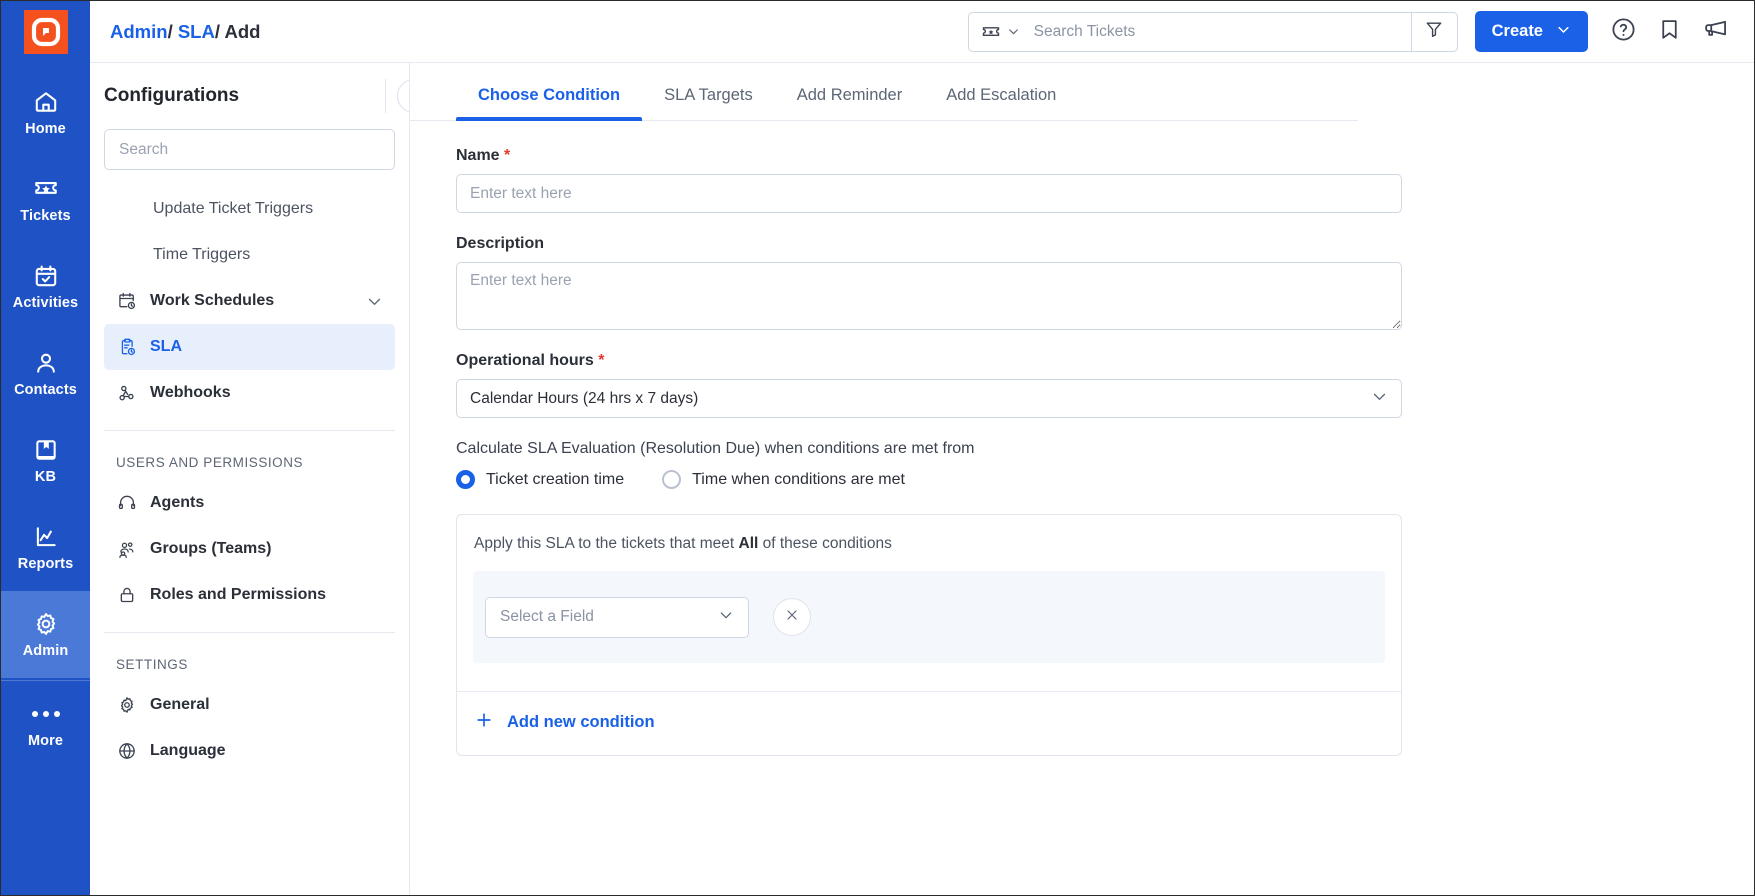 Image resolution: width=1755 pixels, height=896 pixels. I want to click on ellipsis-icon, so click(45, 714).